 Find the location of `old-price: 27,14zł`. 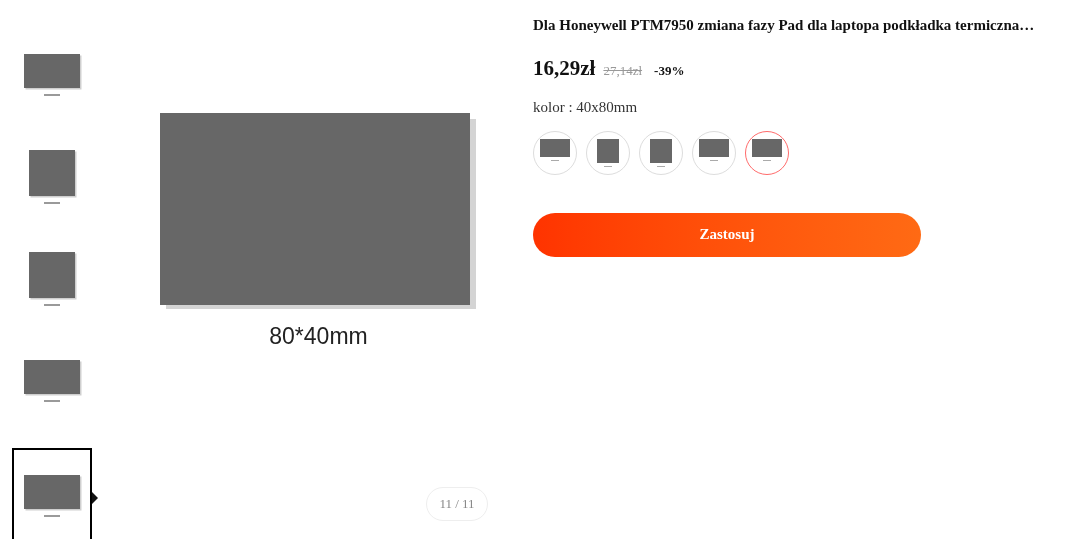

old-price: 27,14zł is located at coordinates (623, 70).